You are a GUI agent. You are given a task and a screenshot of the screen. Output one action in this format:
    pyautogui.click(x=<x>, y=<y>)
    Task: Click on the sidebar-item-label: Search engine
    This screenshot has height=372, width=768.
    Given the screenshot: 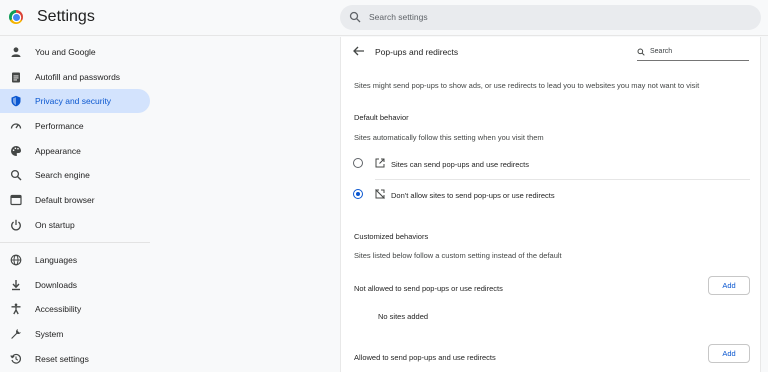 What is the action you would take?
    pyautogui.click(x=62, y=175)
    